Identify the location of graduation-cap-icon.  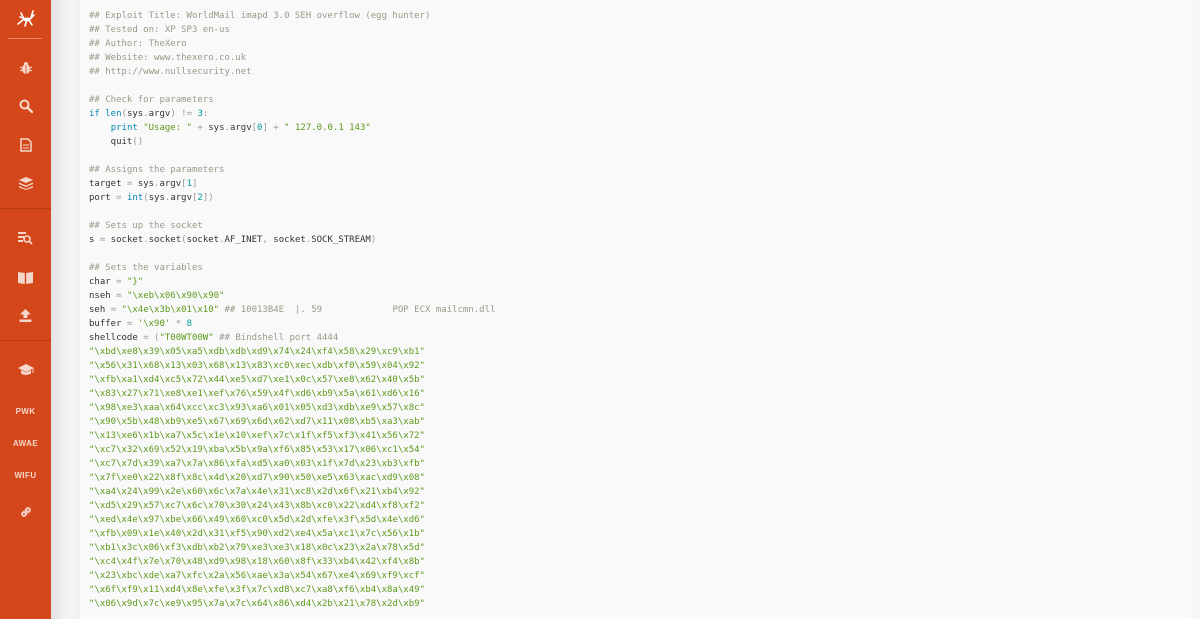
(25, 370).